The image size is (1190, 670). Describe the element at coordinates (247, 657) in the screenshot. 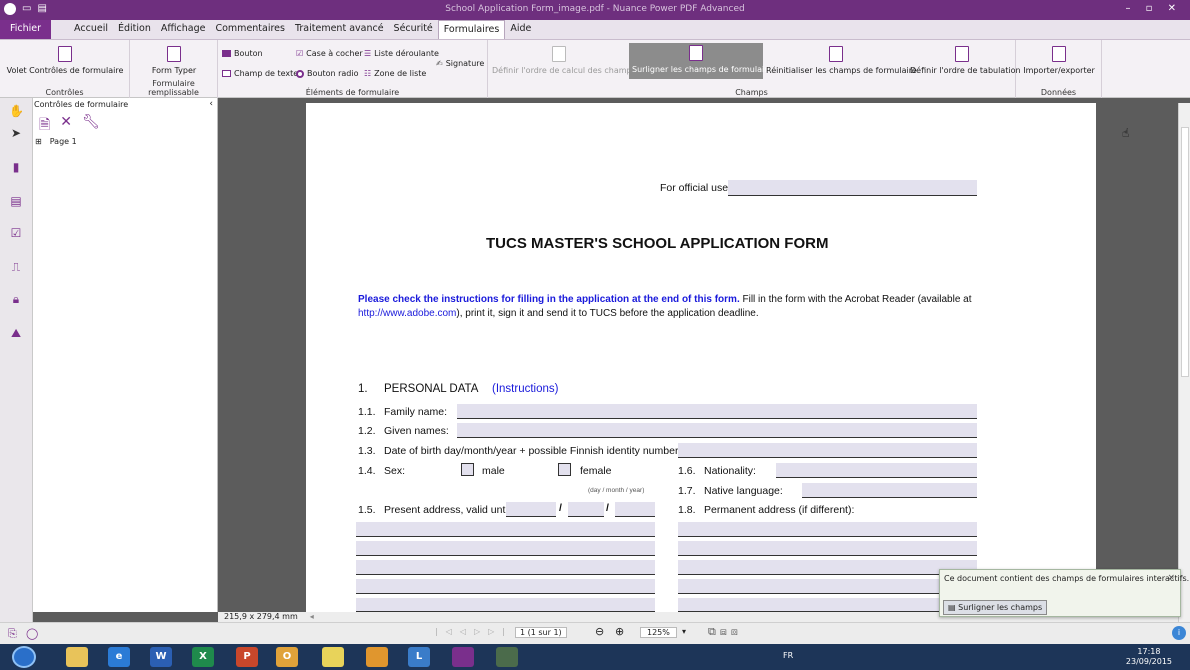

I see `powerpoint-icon: P` at that location.